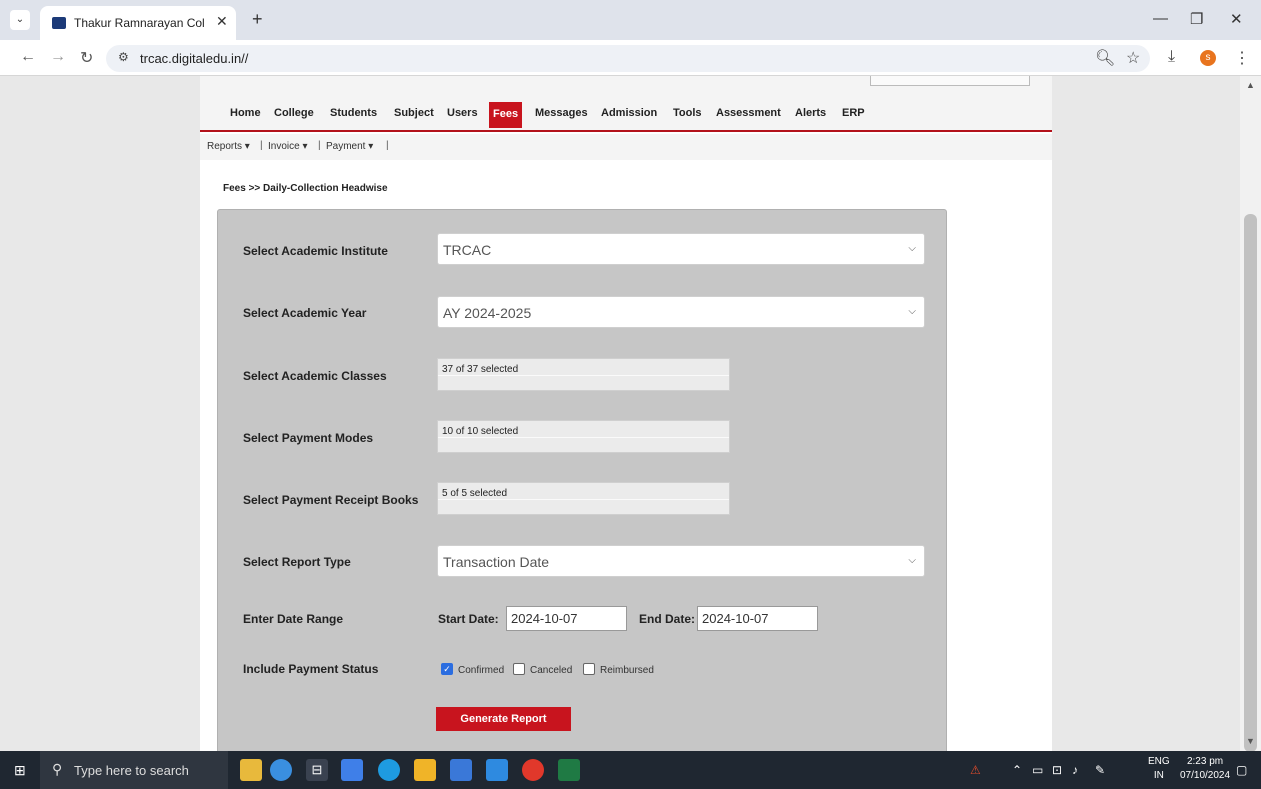  What do you see at coordinates (349, 146) in the screenshot?
I see `submenu-payment: Payment ▾` at bounding box center [349, 146].